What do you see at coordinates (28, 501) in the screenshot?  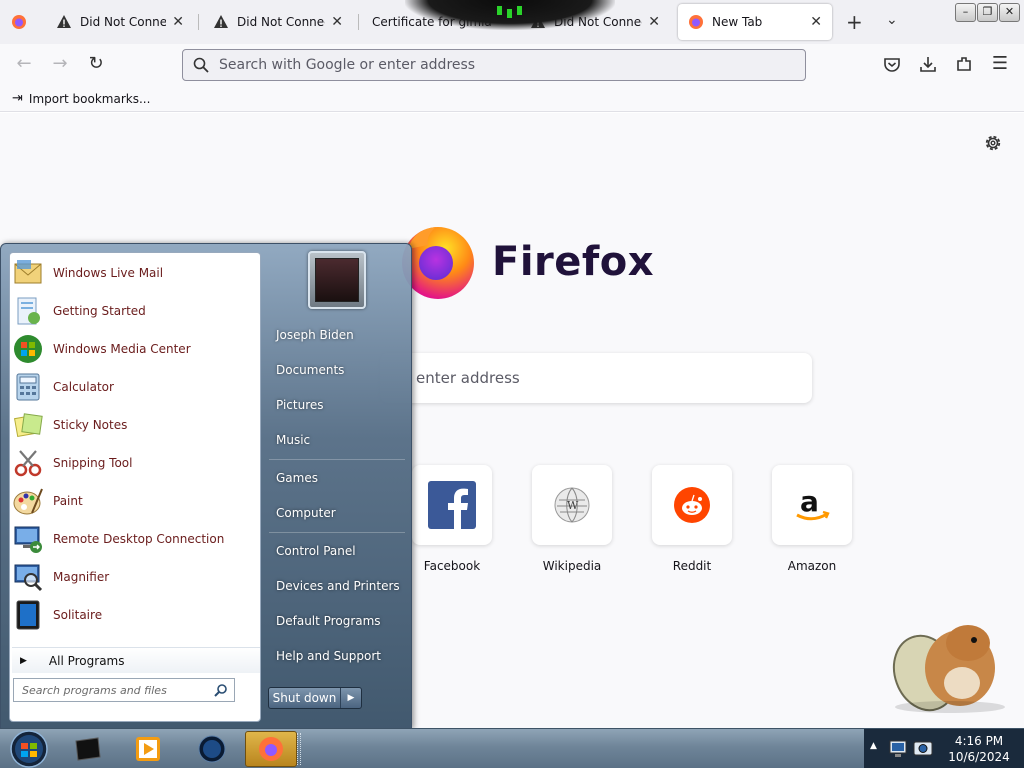 I see `paint-icon` at bounding box center [28, 501].